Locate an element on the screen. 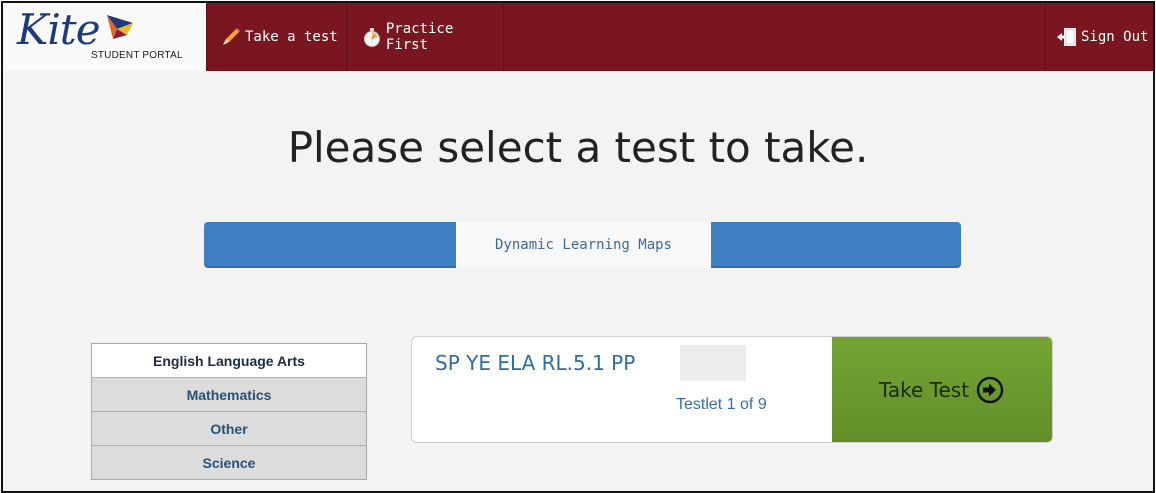 Image resolution: width=1156 pixels, height=493 pixels. take-test-label: Take Test is located at coordinates (924, 389).